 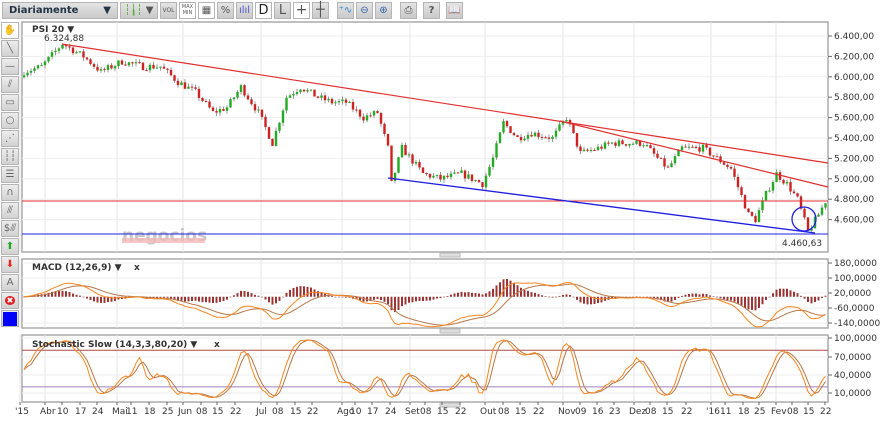 What do you see at coordinates (854, 119) in the screenshot?
I see `price-tick-label: 5.600,00` at bounding box center [854, 119].